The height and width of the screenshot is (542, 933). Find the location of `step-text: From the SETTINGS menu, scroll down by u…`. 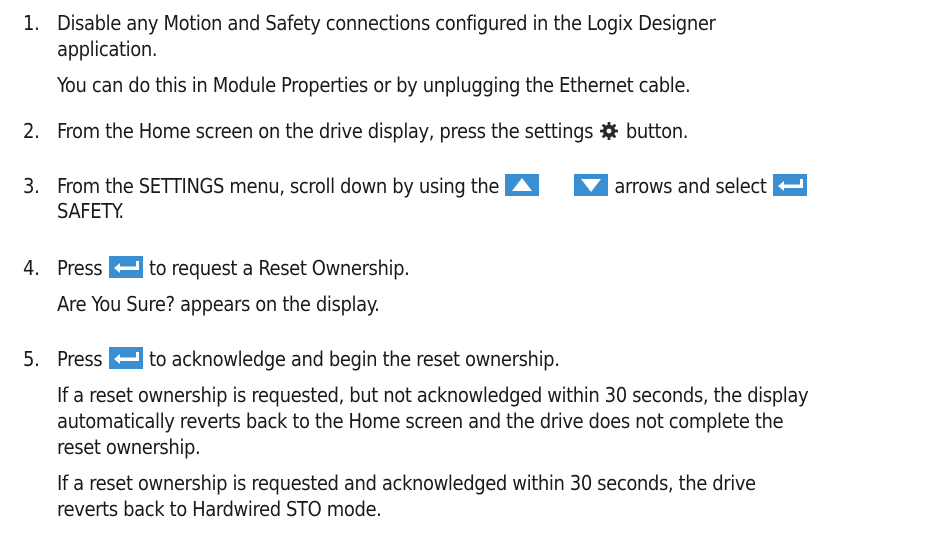

step-text: From the SETTINGS menu, scroll down by u… is located at coordinates (477, 186).